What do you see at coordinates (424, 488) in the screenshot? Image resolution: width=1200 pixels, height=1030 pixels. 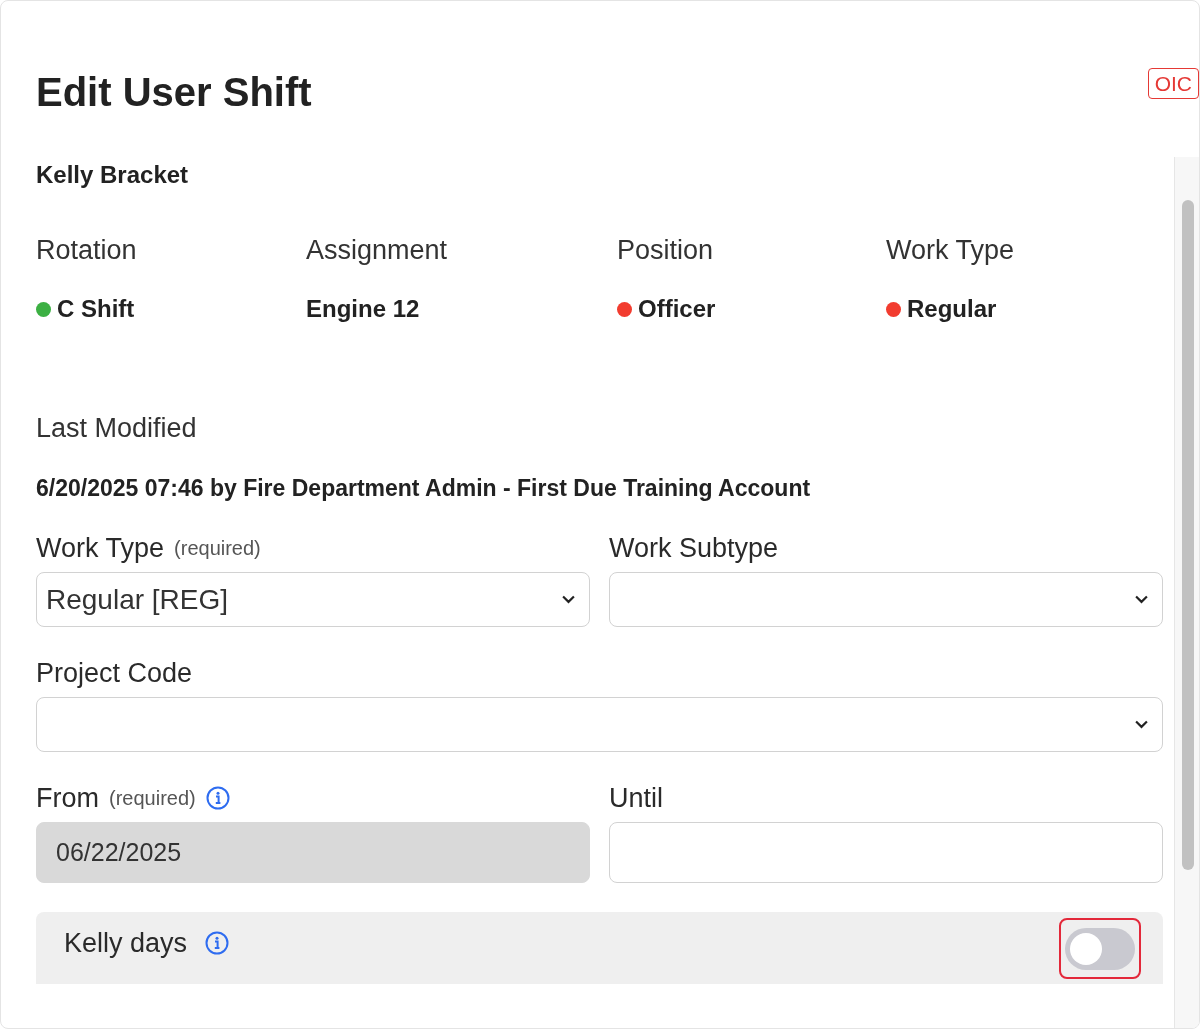 I see `info-value: 6/20/2025 07:46 by Fire Department Admin - First Due Training Account` at bounding box center [424, 488].